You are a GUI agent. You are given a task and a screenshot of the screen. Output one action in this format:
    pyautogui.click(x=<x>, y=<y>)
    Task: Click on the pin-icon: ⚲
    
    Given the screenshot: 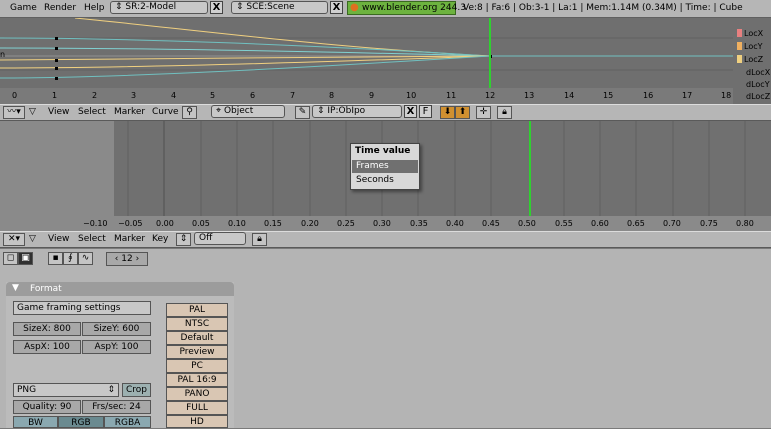 What is the action you would take?
    pyautogui.click(x=189, y=112)
    